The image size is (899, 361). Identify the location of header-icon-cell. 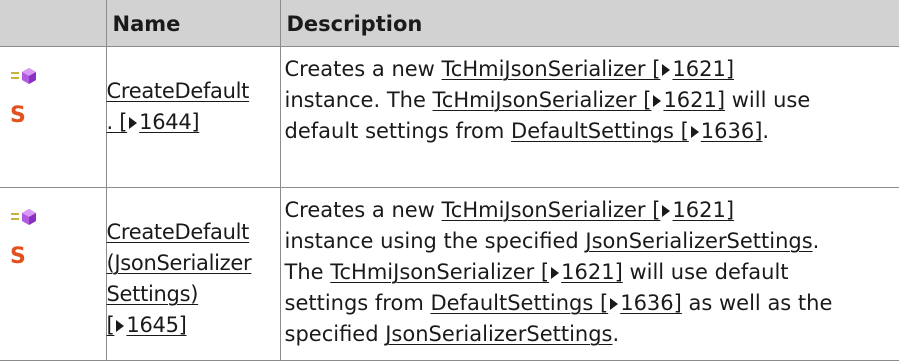
(53, 23).